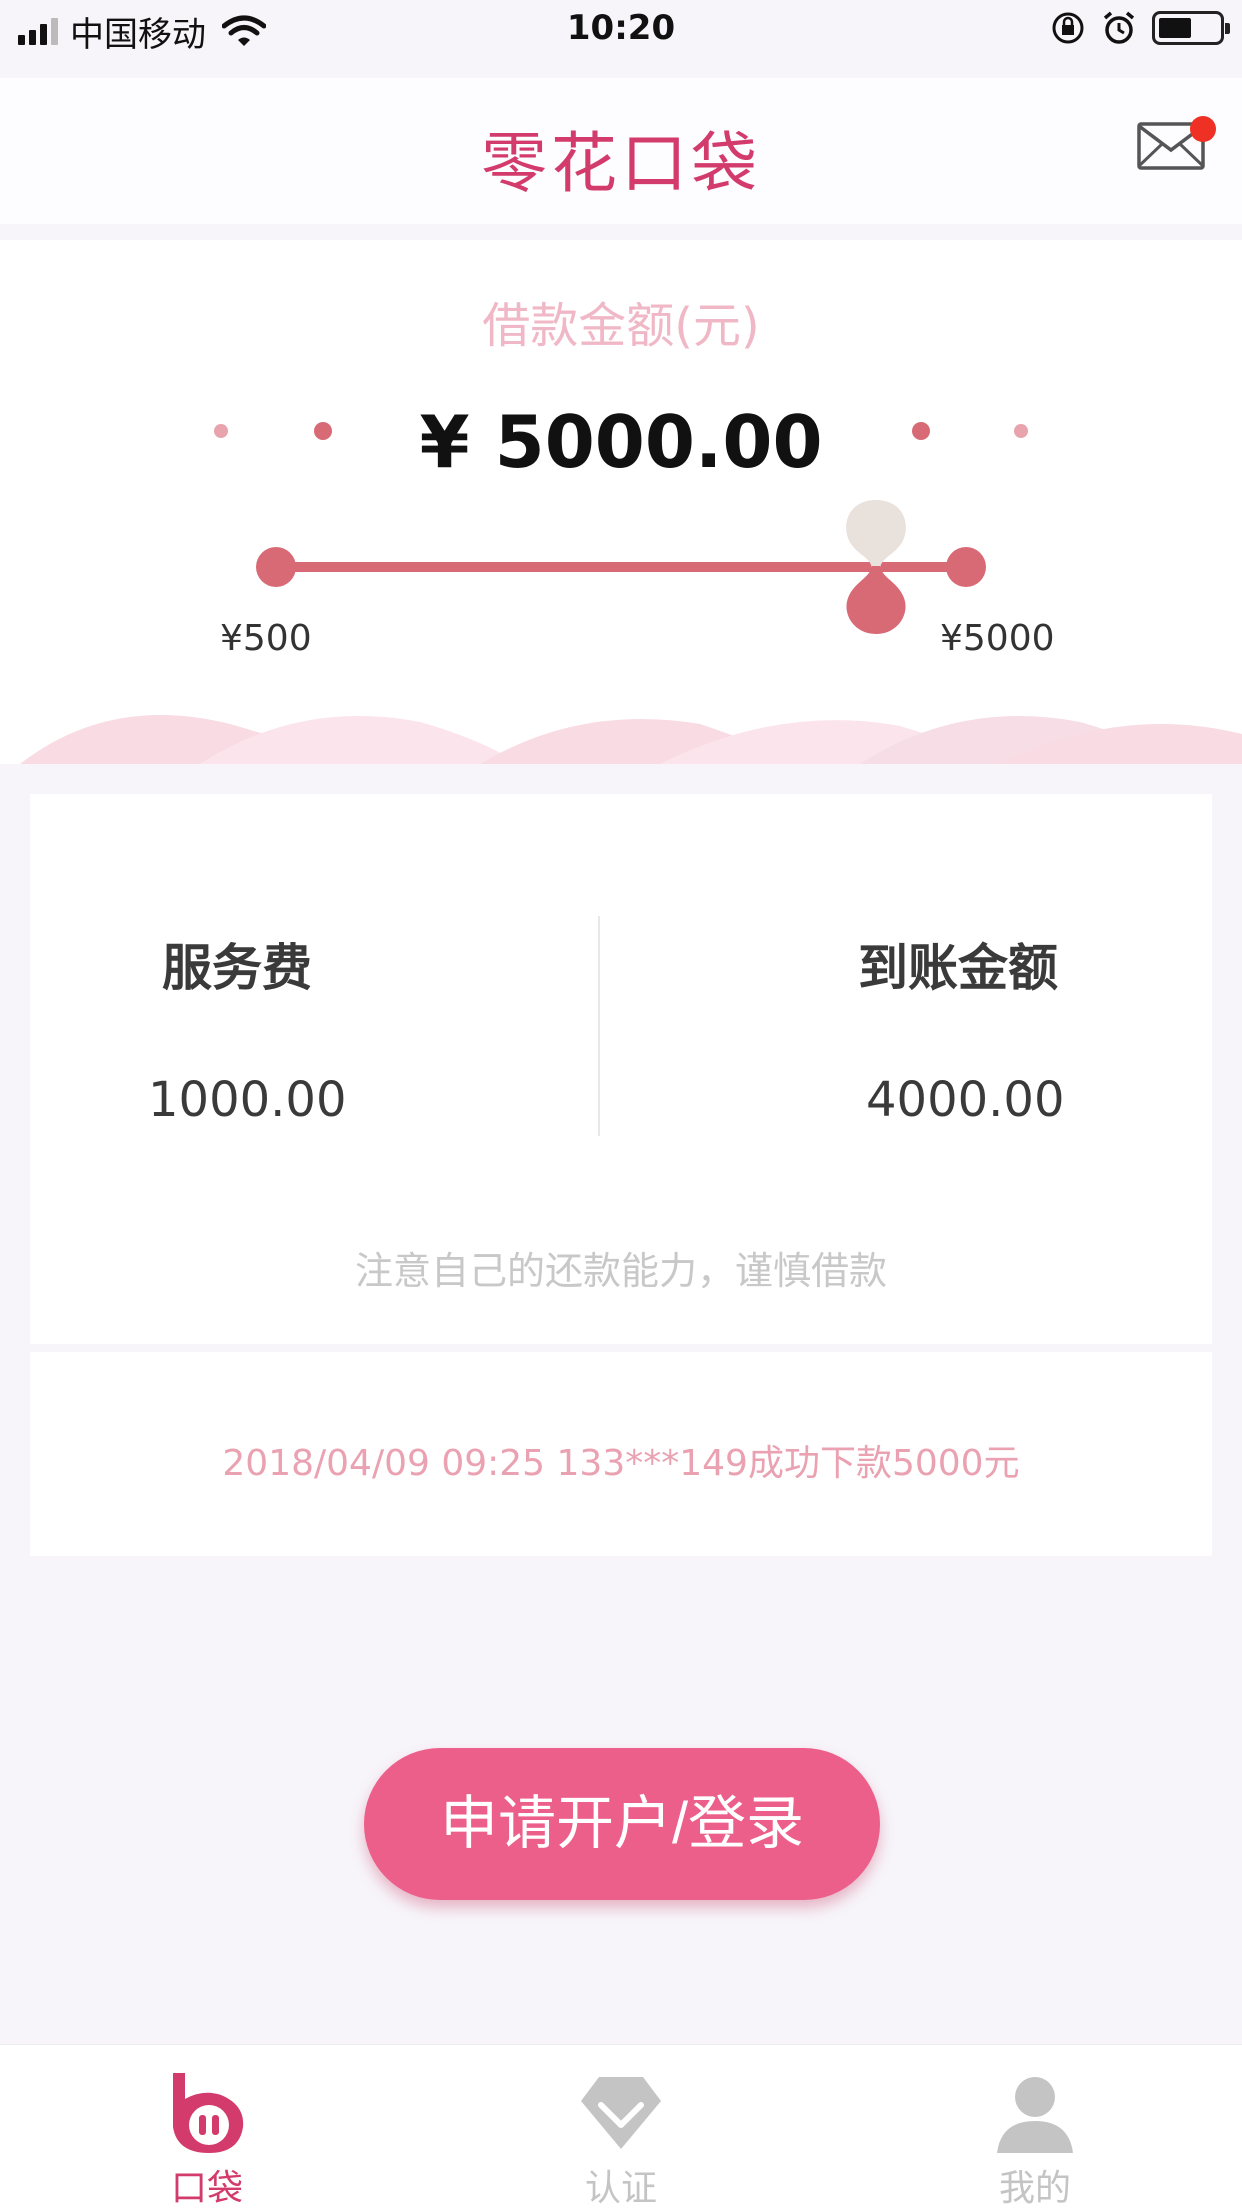  I want to click on tab-verify: 认证, so click(621, 2126).